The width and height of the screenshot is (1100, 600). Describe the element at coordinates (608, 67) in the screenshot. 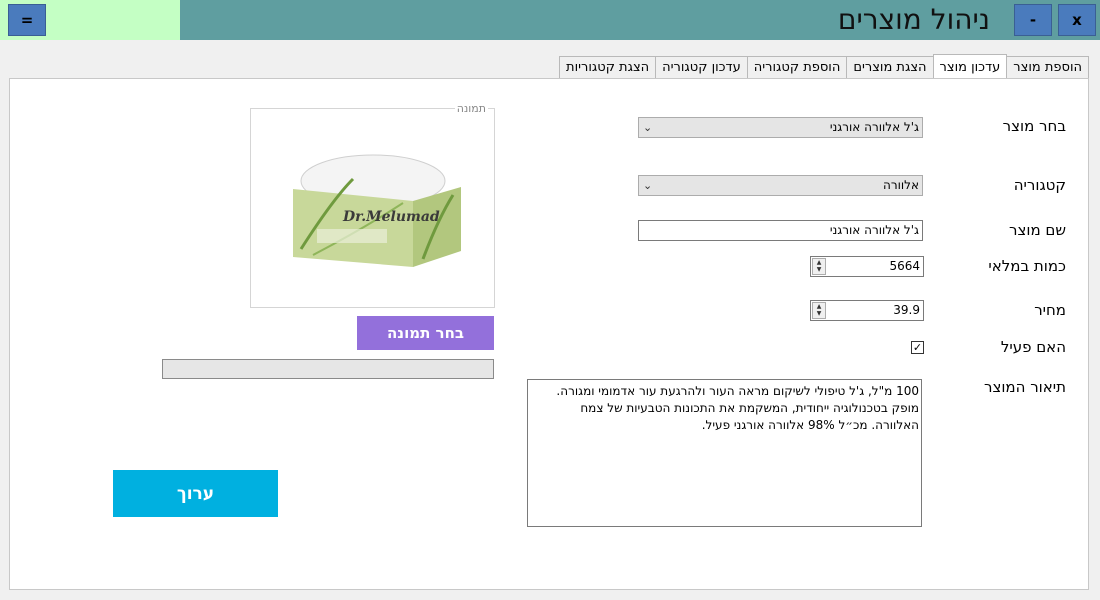

I see `tab-show-categories: הצגת קטגוריות` at that location.